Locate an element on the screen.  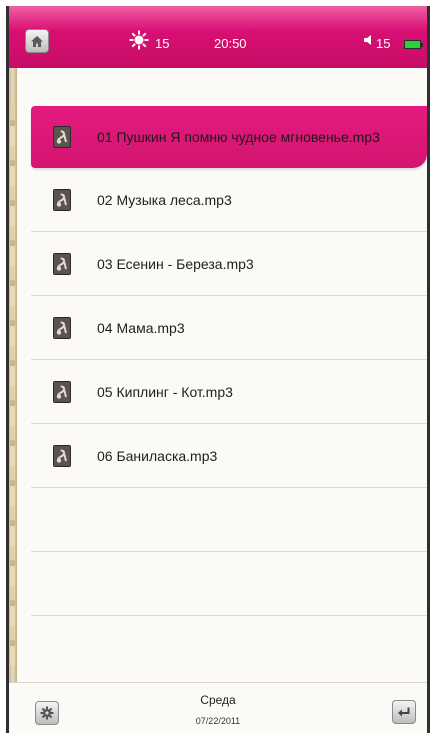
status-bar: 15 20:50 15 is located at coordinates (218, 37).